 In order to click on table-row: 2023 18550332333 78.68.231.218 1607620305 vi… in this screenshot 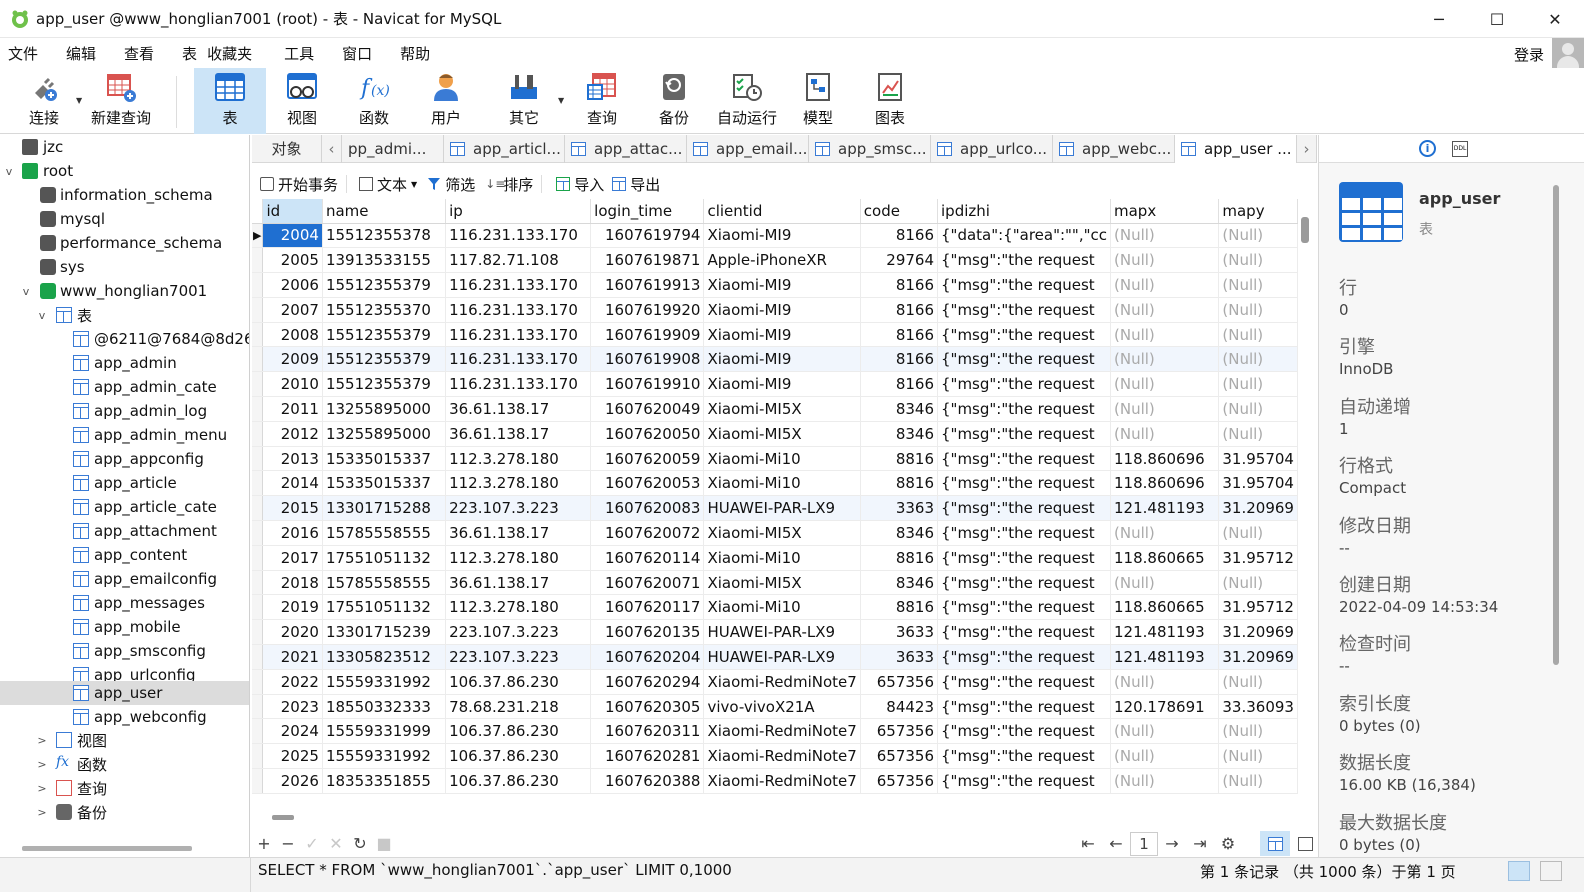, I will do `click(775, 707)`.